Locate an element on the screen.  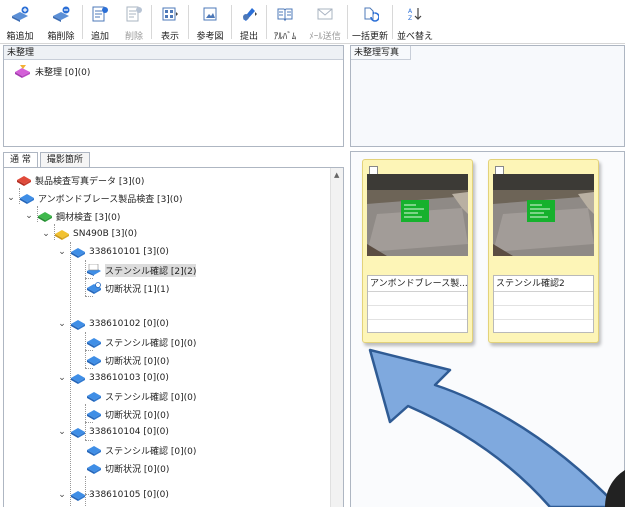
green-box-icon is located at coordinates (45, 216).